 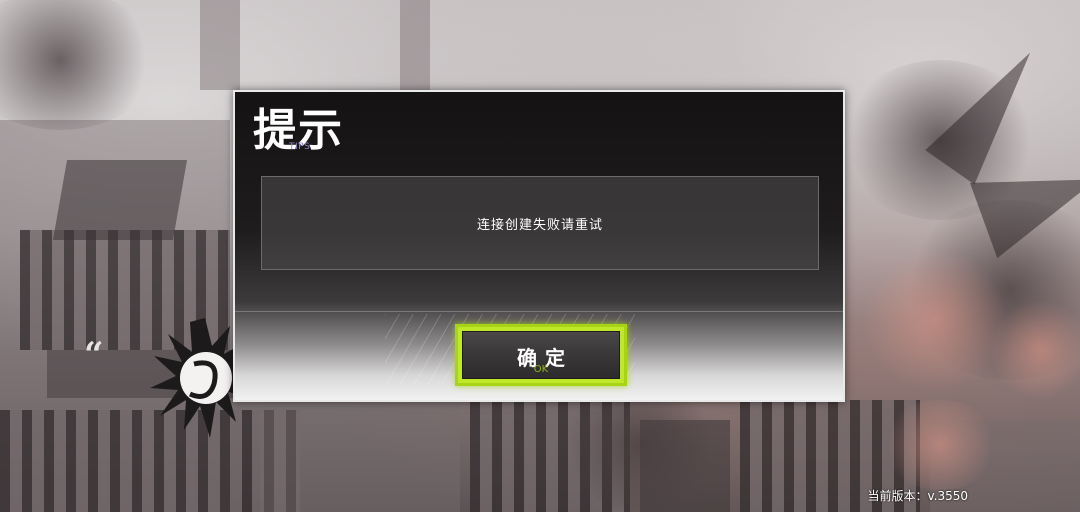 I want to click on ok-button-sublabel: OK, so click(x=541, y=369).